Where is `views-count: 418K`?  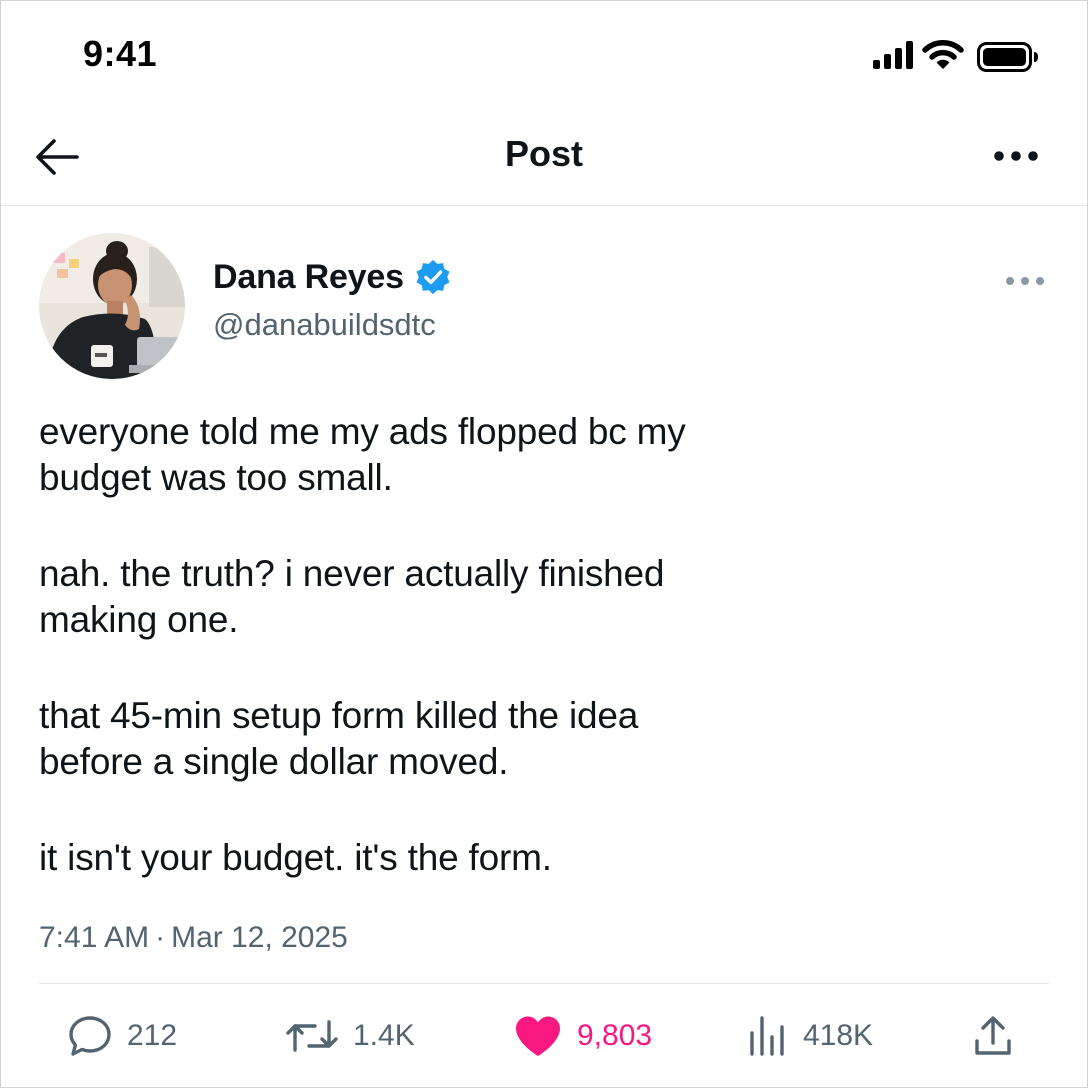 views-count: 418K is located at coordinates (838, 1035).